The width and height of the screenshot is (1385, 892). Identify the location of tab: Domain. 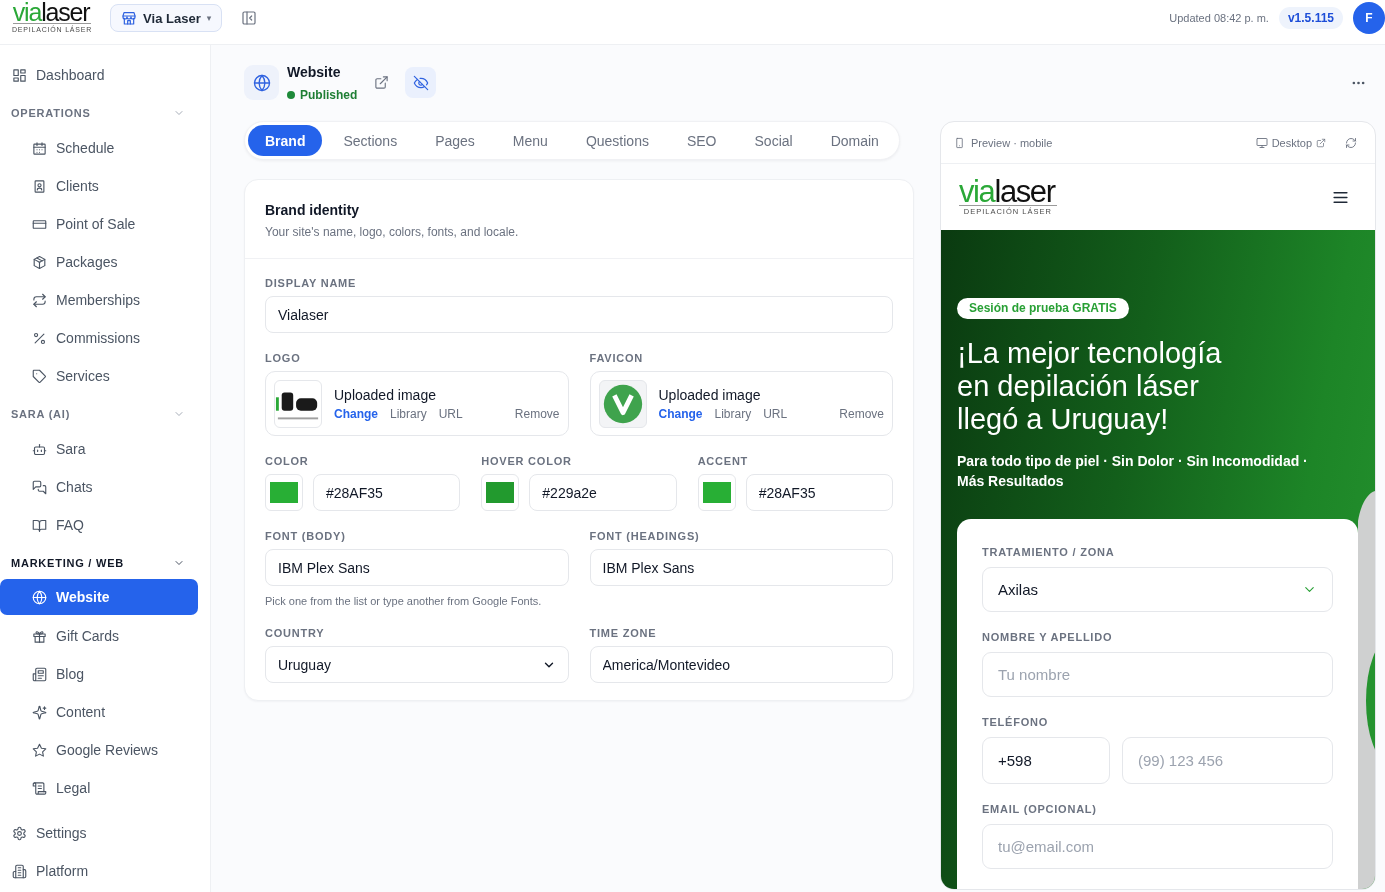
(854, 140).